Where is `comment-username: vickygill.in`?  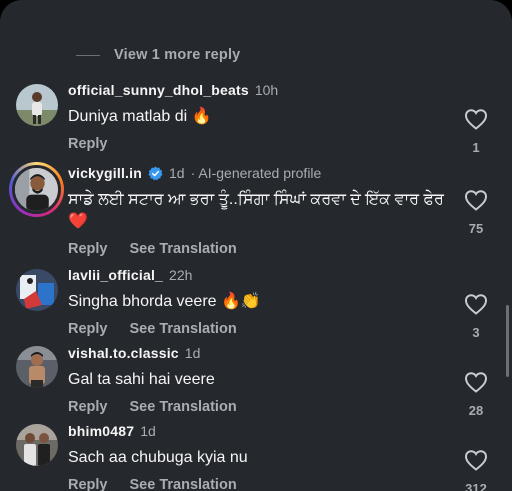 comment-username: vickygill.in is located at coordinates (105, 173).